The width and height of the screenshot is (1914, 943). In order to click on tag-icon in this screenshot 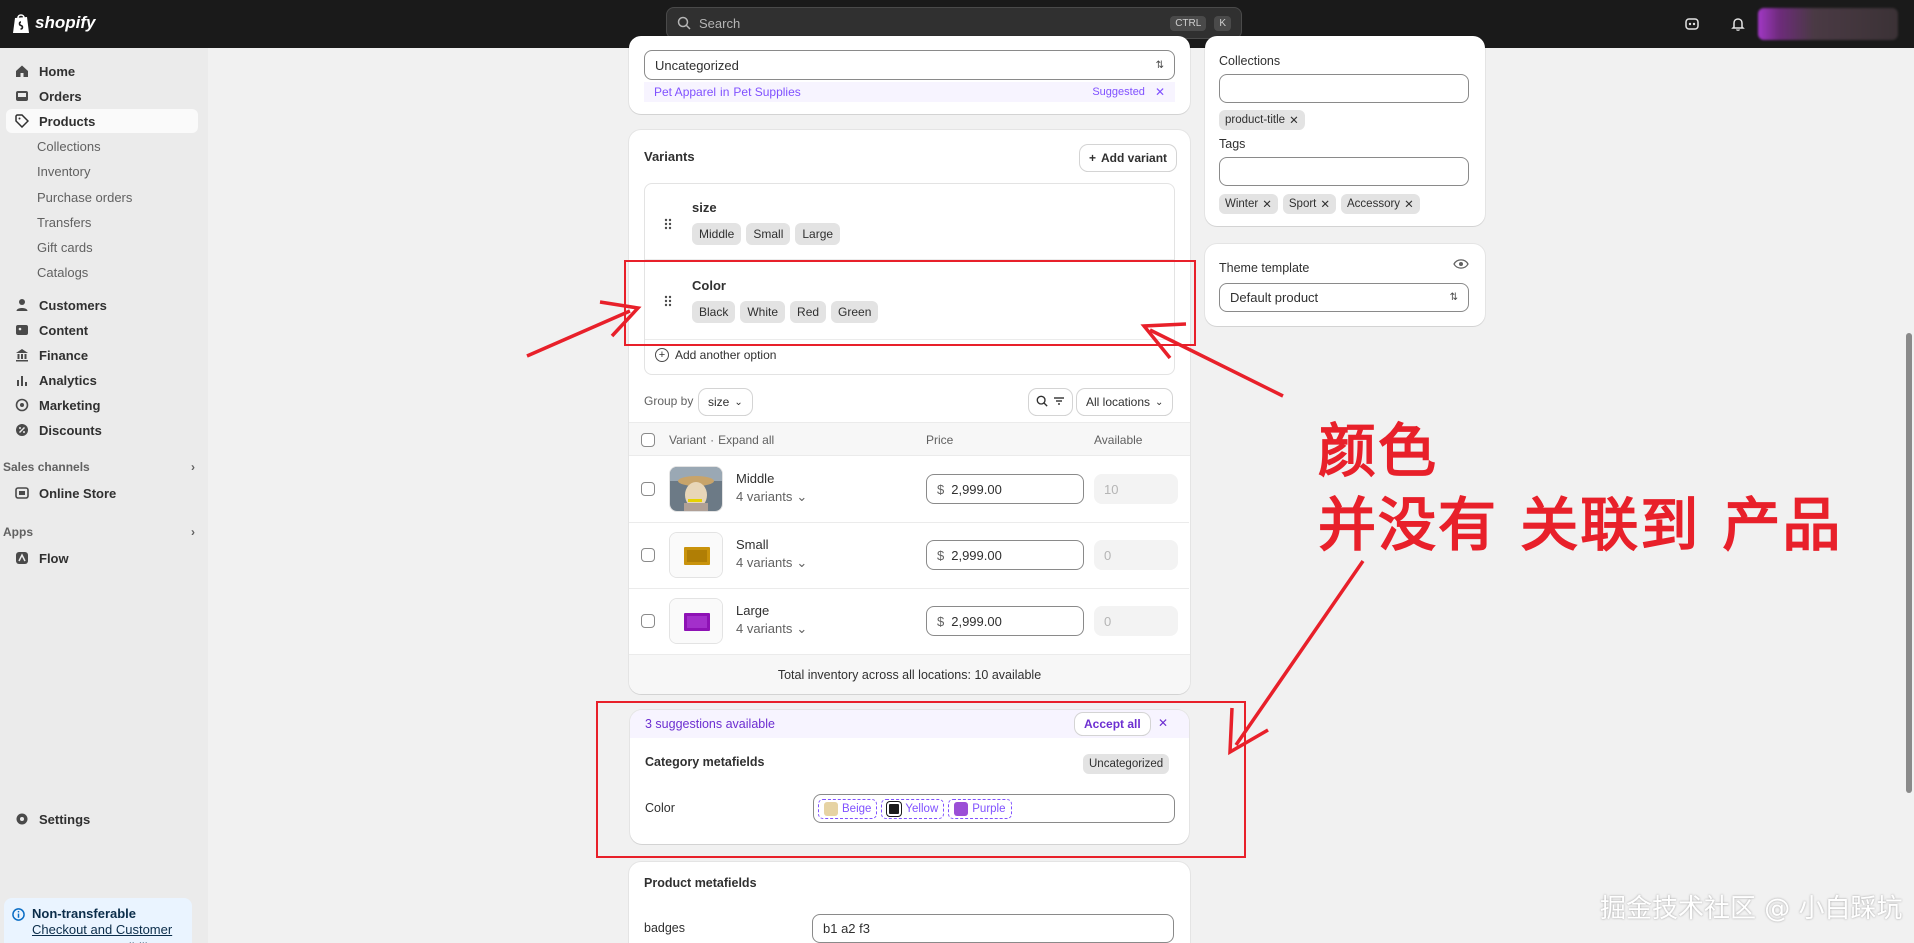, I will do `click(22, 121)`.